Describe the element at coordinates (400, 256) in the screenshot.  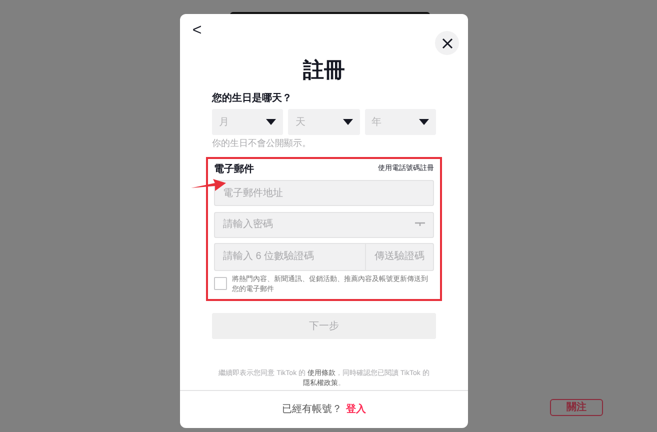
I see `send-code-button: 傳送驗證碼` at that location.